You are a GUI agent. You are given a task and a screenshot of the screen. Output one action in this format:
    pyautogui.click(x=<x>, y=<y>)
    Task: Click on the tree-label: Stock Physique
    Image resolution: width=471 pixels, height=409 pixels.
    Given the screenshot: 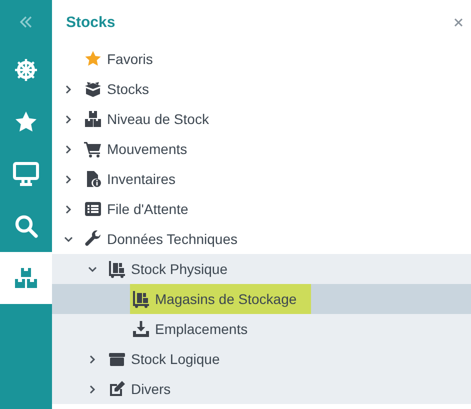 What is the action you would take?
    pyautogui.click(x=179, y=269)
    